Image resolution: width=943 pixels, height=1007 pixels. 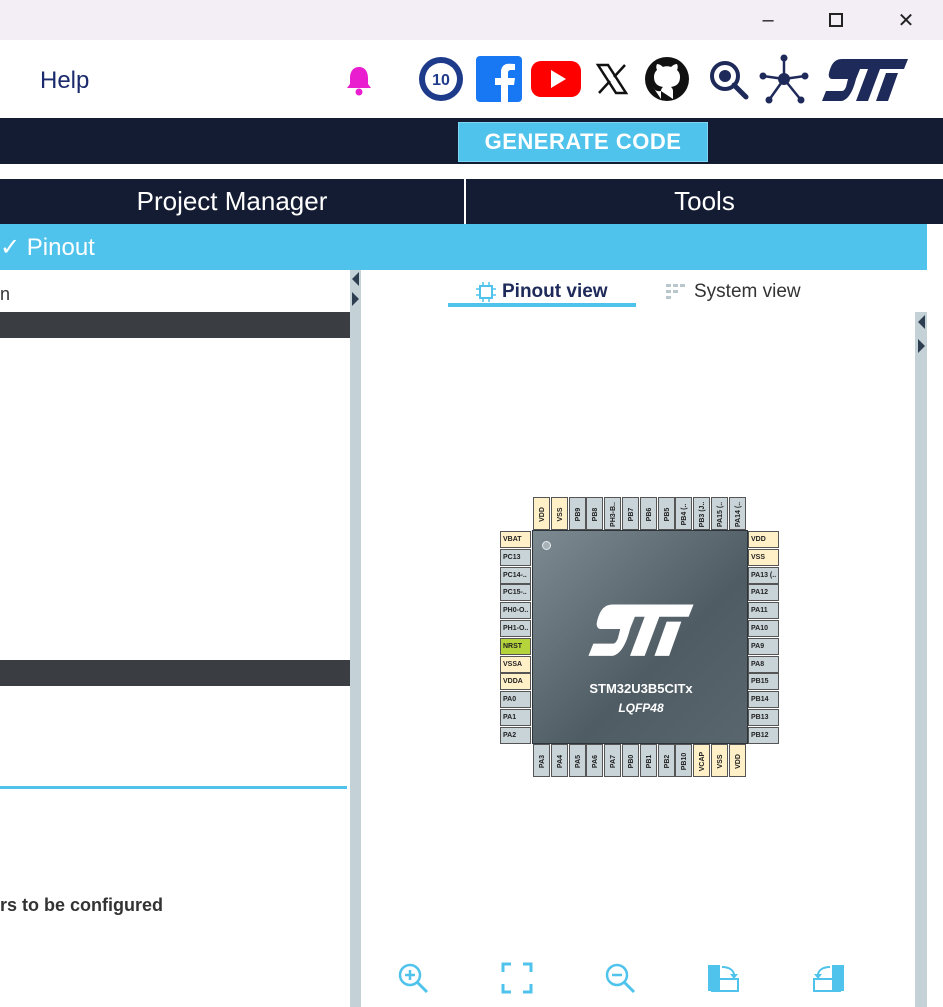 I want to click on right-scrollbar, so click(x=921, y=659).